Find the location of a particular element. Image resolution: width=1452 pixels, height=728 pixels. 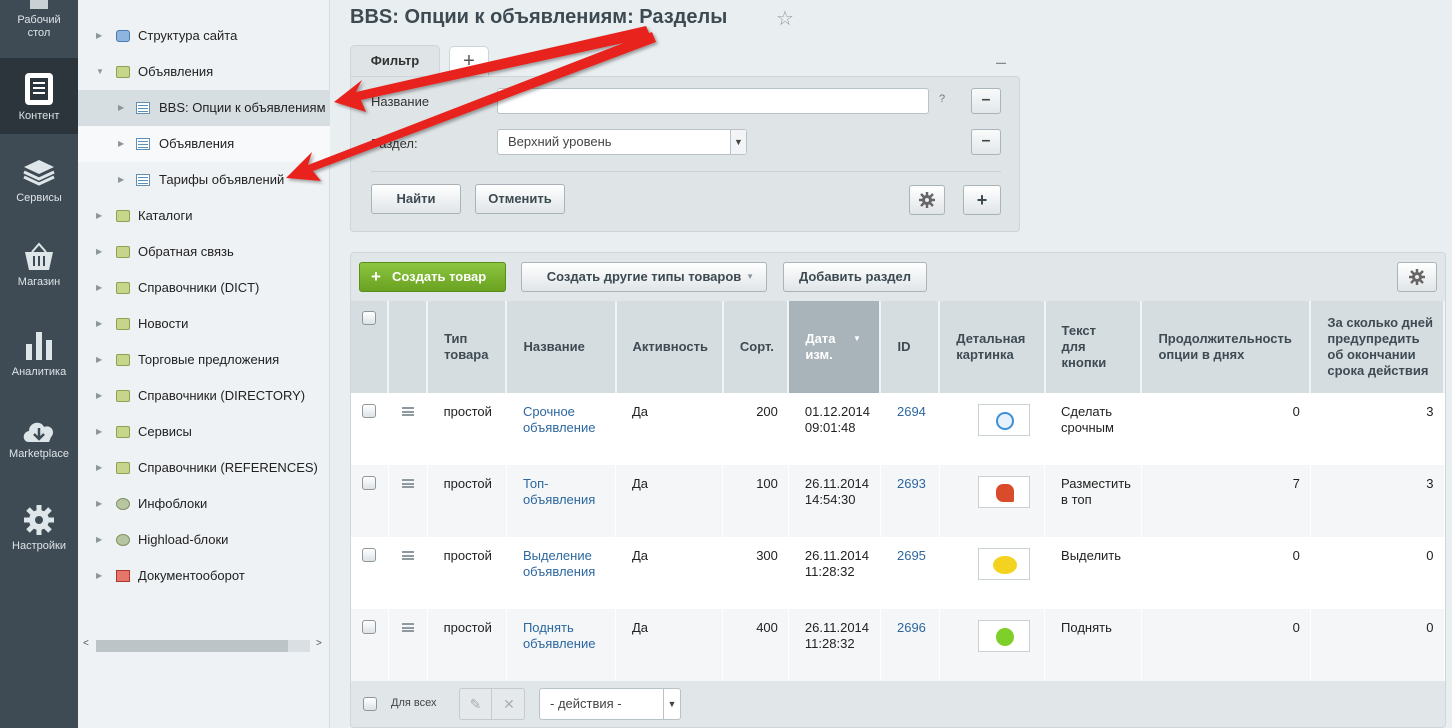

element-name-link: Срочное объявление is located at coordinates (559, 419).